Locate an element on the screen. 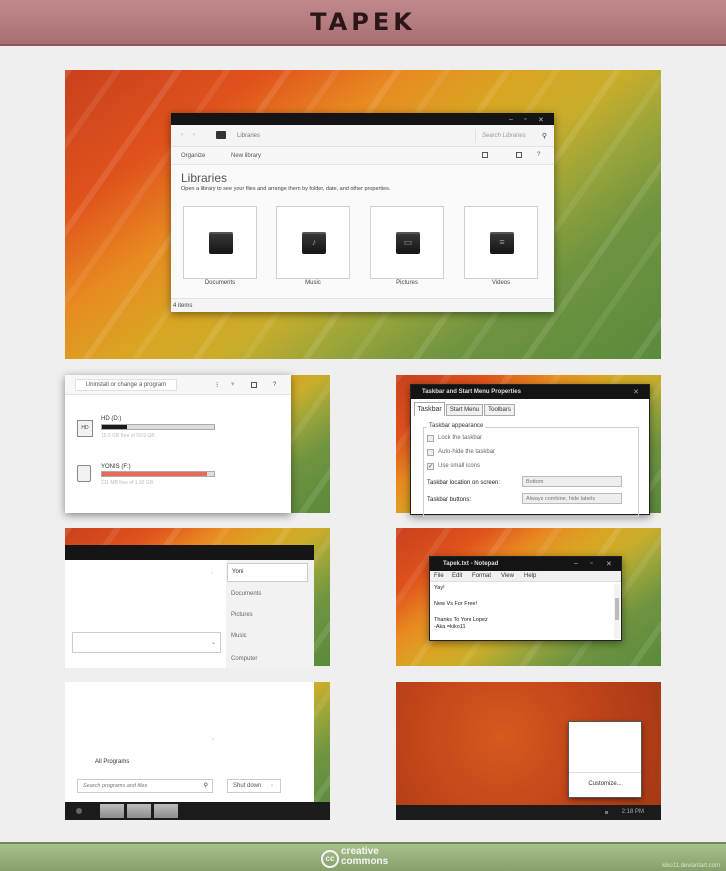 This screenshot has width=726, height=871. scrollbar-thumb is located at coordinates (617, 609).